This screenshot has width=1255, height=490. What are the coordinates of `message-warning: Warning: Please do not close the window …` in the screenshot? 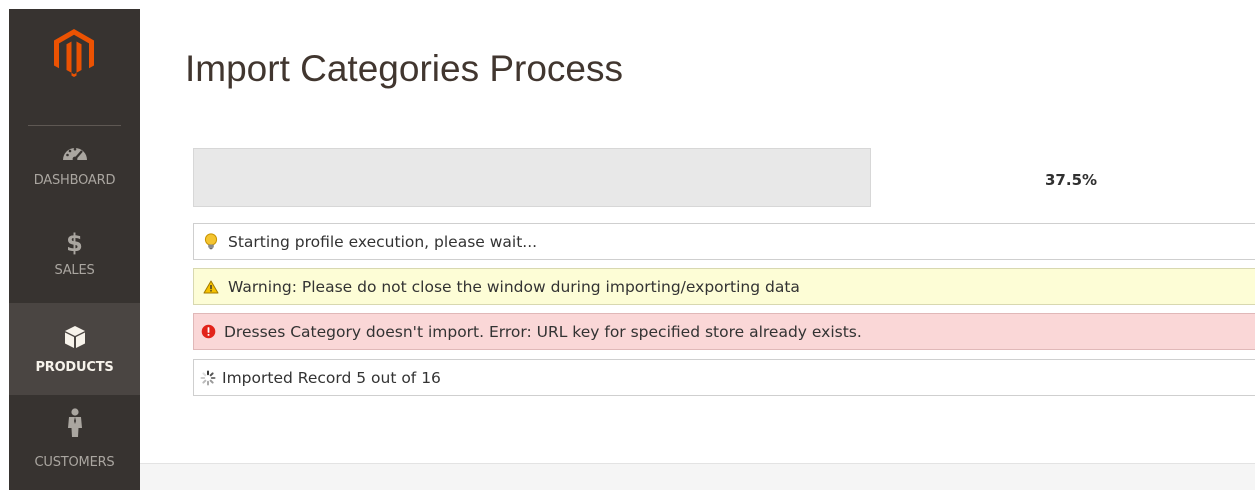 It's located at (724, 286).